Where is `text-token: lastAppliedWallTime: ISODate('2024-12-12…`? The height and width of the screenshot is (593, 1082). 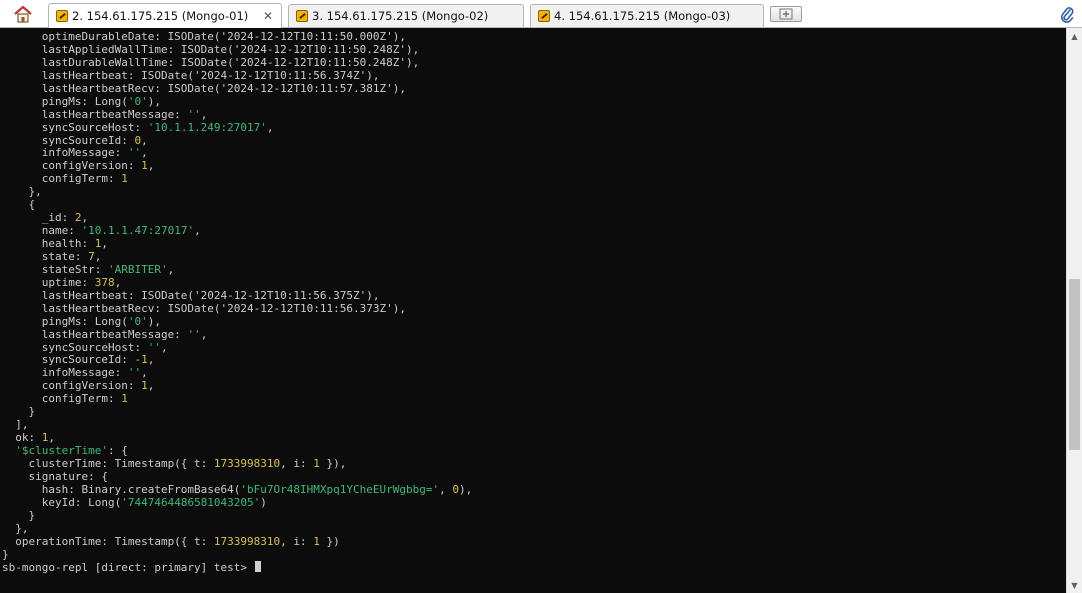
text-token: lastAppliedWallTime: ISODate('2024-12-12… is located at coordinates (211, 49).